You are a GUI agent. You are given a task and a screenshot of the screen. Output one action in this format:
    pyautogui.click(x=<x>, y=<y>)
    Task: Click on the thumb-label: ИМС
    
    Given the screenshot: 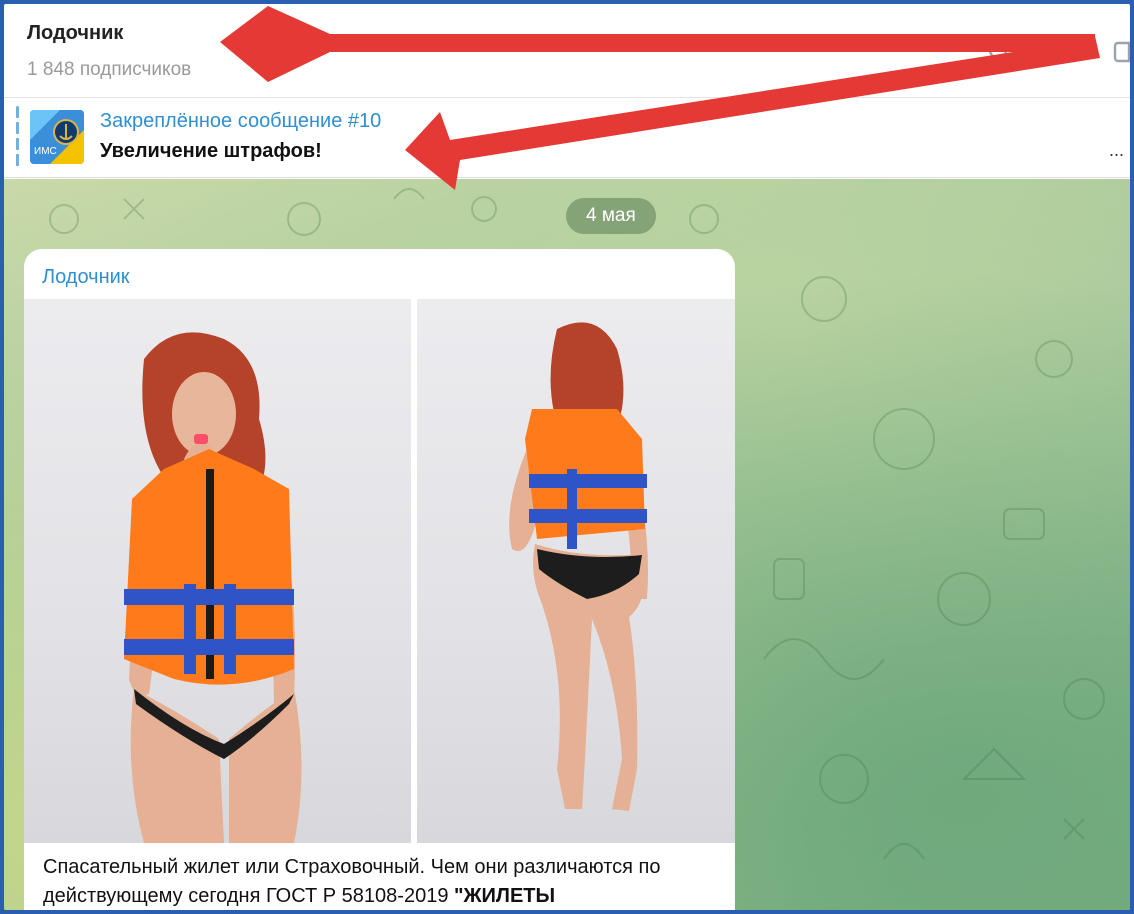 What is the action you would take?
    pyautogui.click(x=45, y=151)
    